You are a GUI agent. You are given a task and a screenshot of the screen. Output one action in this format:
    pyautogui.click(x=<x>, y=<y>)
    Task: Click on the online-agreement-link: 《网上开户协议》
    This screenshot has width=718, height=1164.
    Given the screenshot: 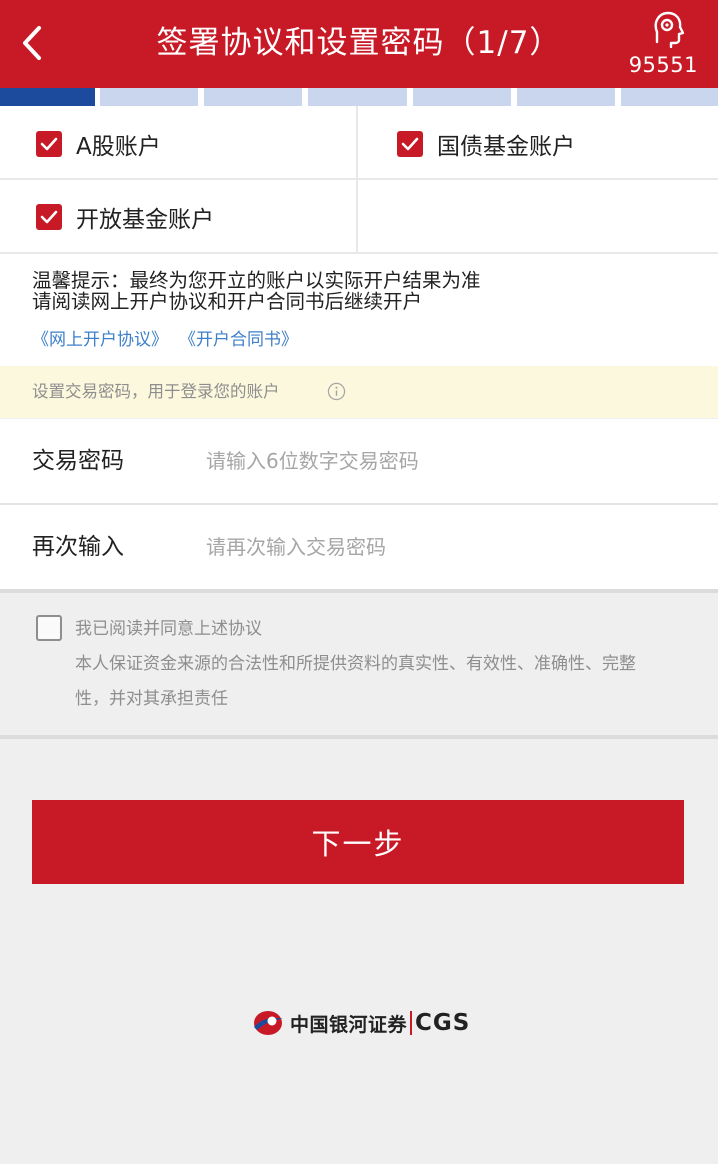 What is the action you would take?
    pyautogui.click(x=100, y=340)
    